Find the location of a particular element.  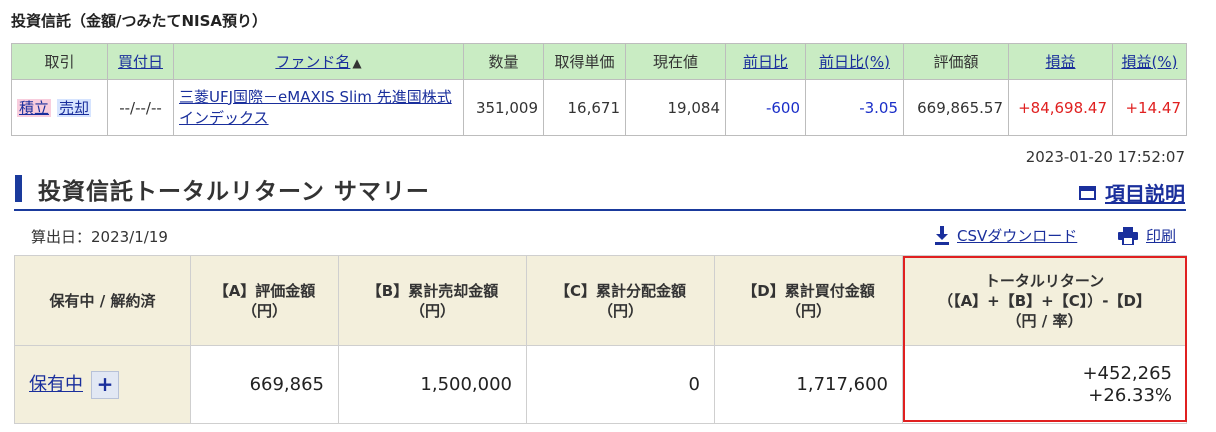

help-link: 項目説明 is located at coordinates (1132, 192).